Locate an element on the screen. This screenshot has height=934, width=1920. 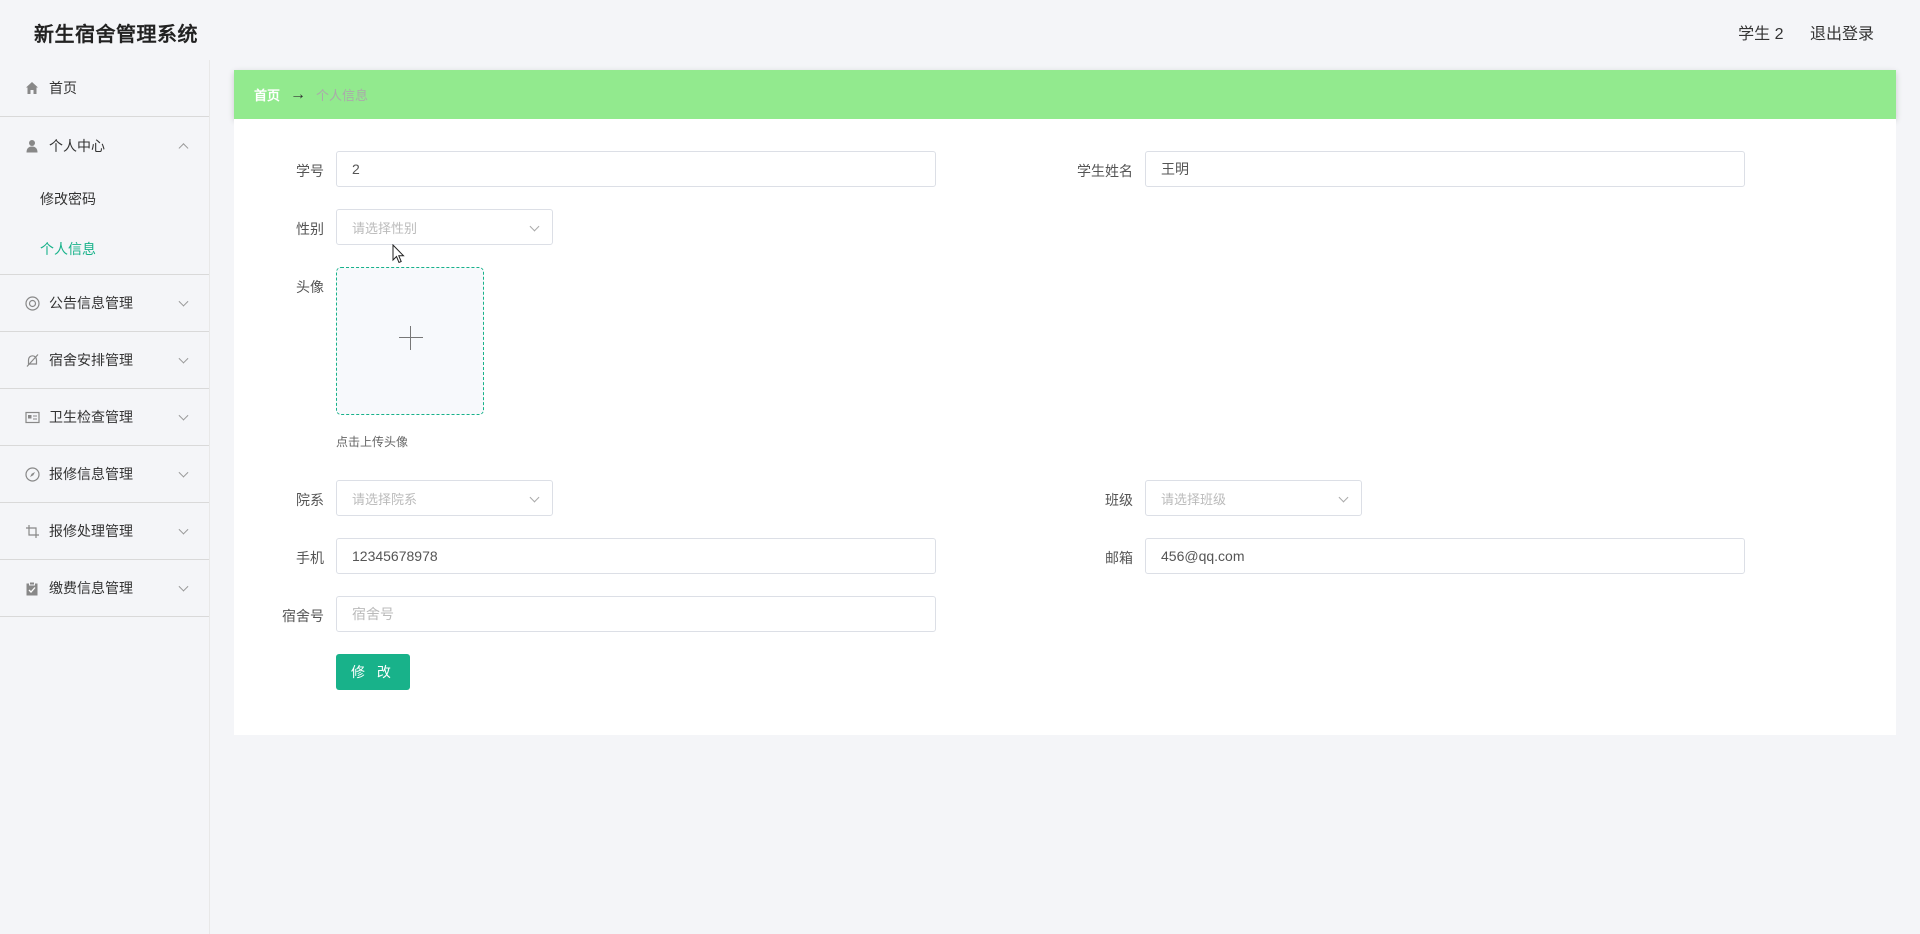
compass-icon is located at coordinates (32, 474).